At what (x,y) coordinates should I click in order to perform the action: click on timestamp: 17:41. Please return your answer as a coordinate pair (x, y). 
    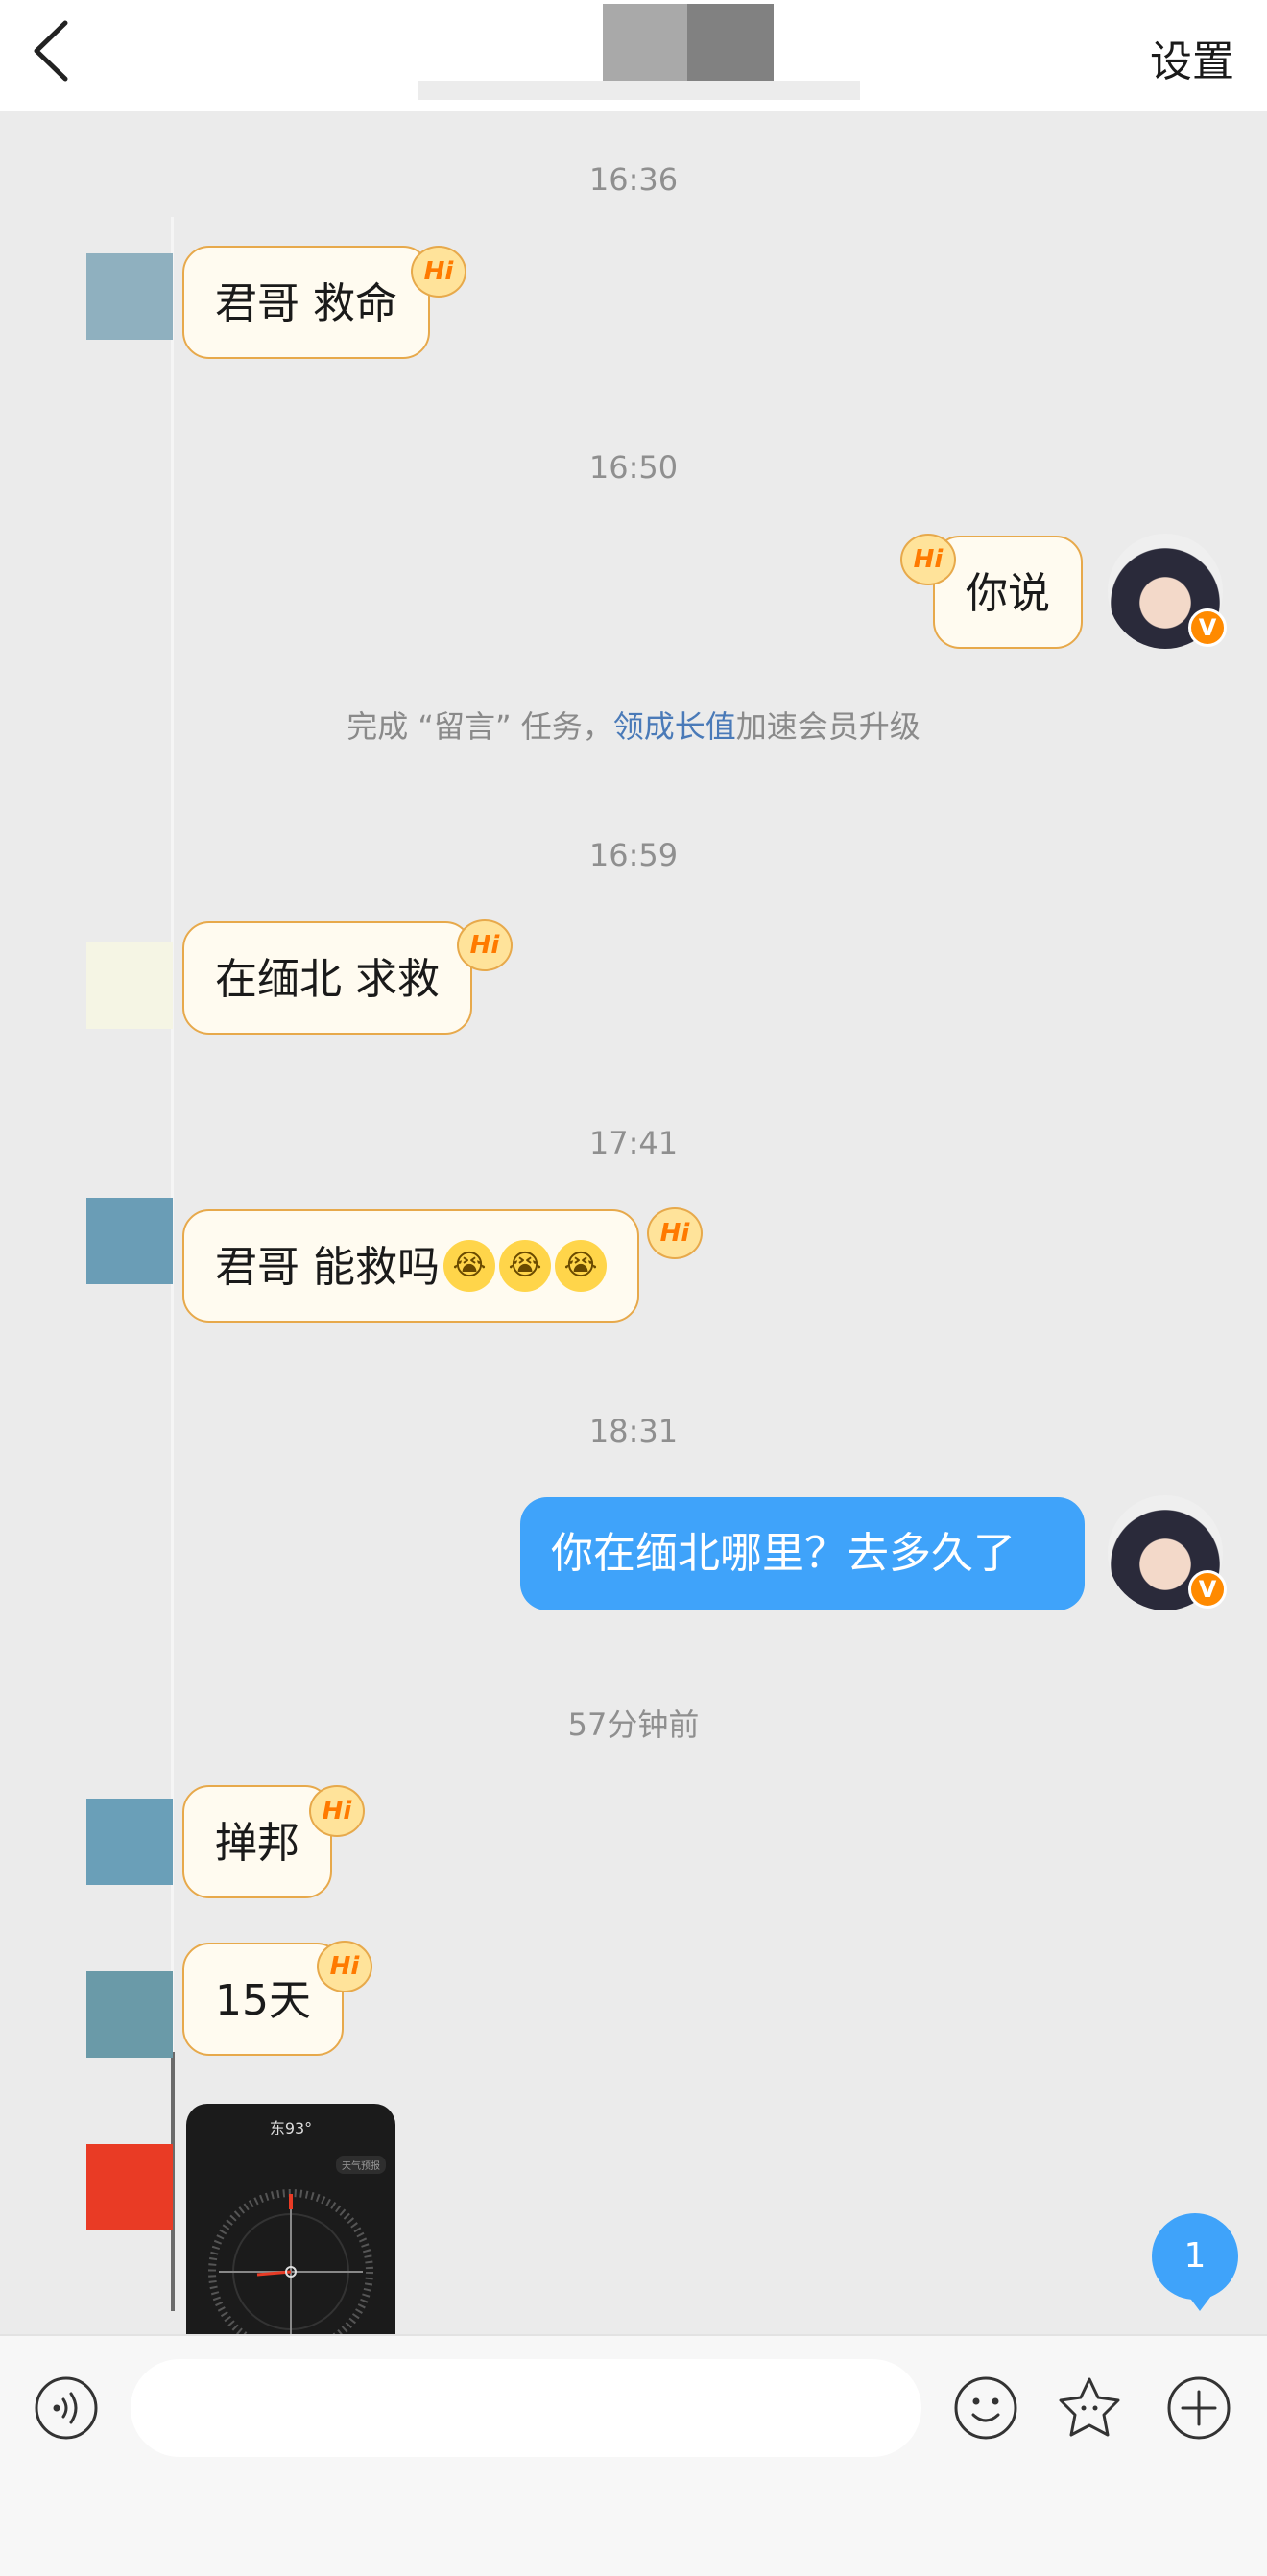
    Looking at the image, I should click on (633, 1143).